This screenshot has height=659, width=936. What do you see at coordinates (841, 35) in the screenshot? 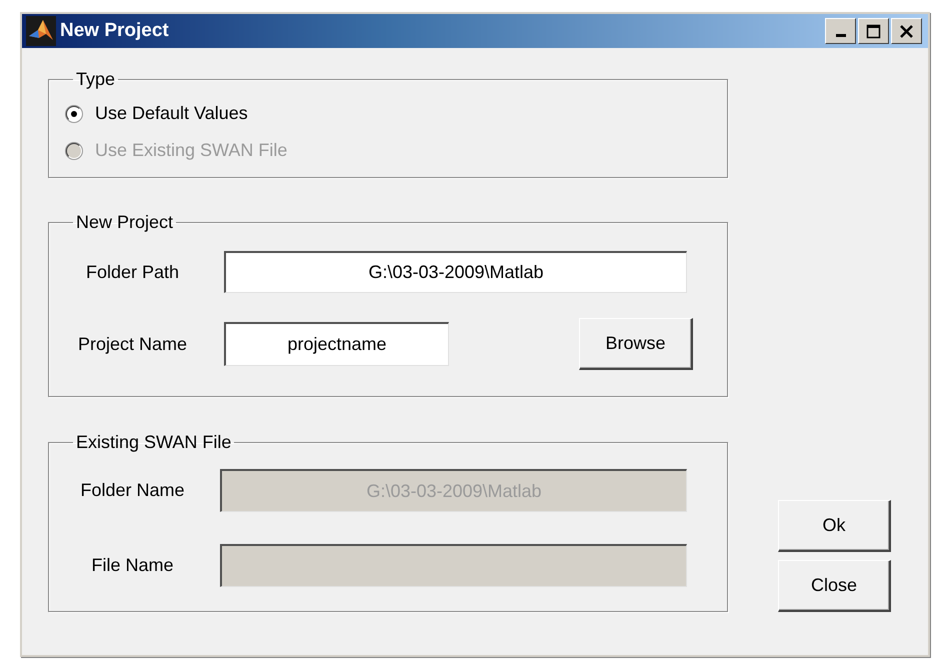
I see `minimize-icon` at bounding box center [841, 35].